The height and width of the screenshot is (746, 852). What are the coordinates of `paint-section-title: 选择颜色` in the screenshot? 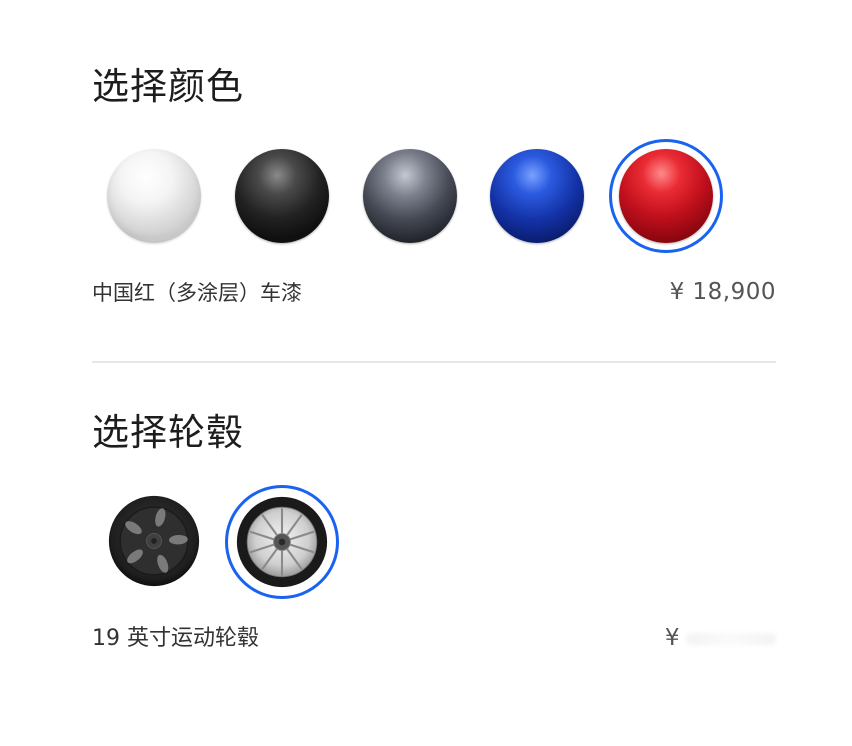 It's located at (168, 86).